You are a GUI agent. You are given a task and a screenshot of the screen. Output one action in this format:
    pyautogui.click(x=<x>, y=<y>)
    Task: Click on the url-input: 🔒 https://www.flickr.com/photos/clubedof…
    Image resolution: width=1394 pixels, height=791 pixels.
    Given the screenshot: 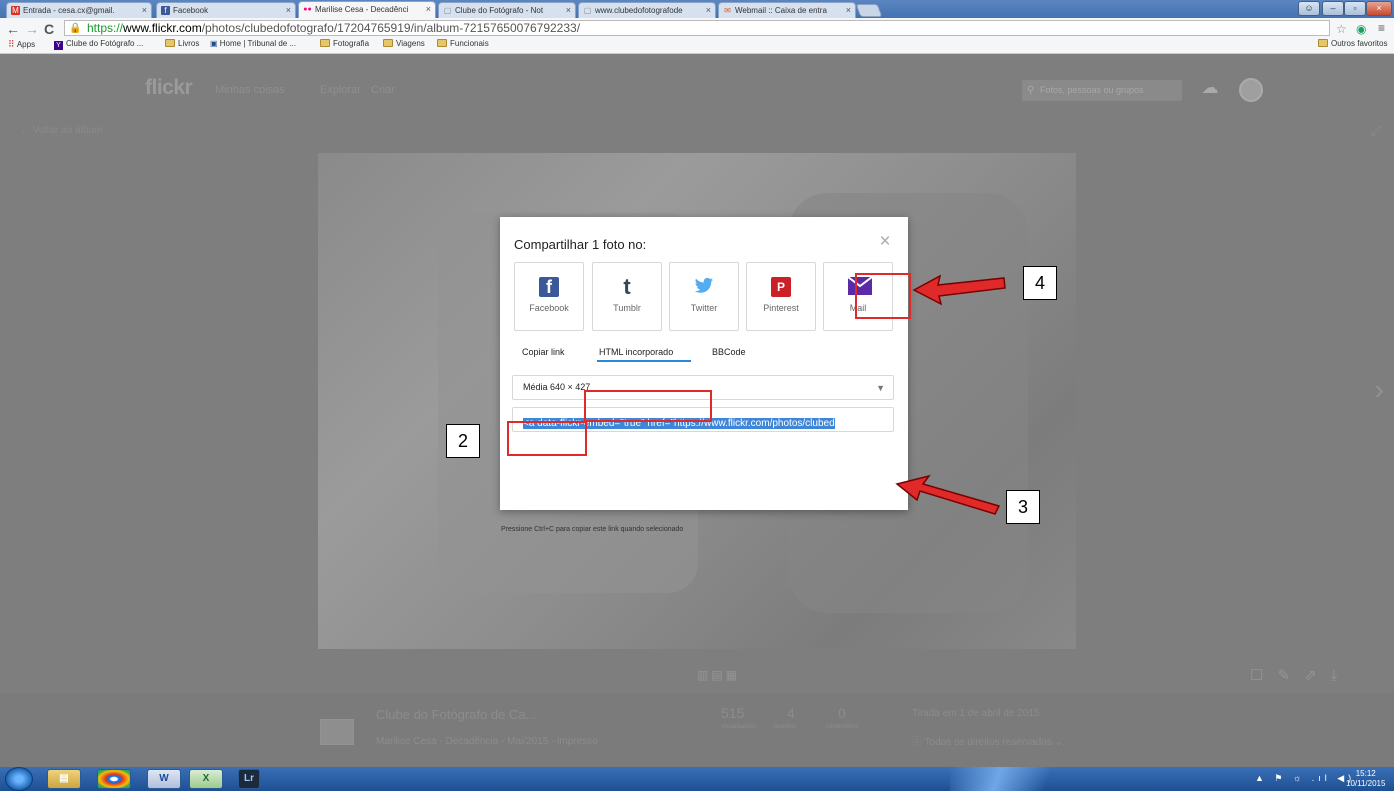 What is the action you would take?
    pyautogui.click(x=697, y=28)
    